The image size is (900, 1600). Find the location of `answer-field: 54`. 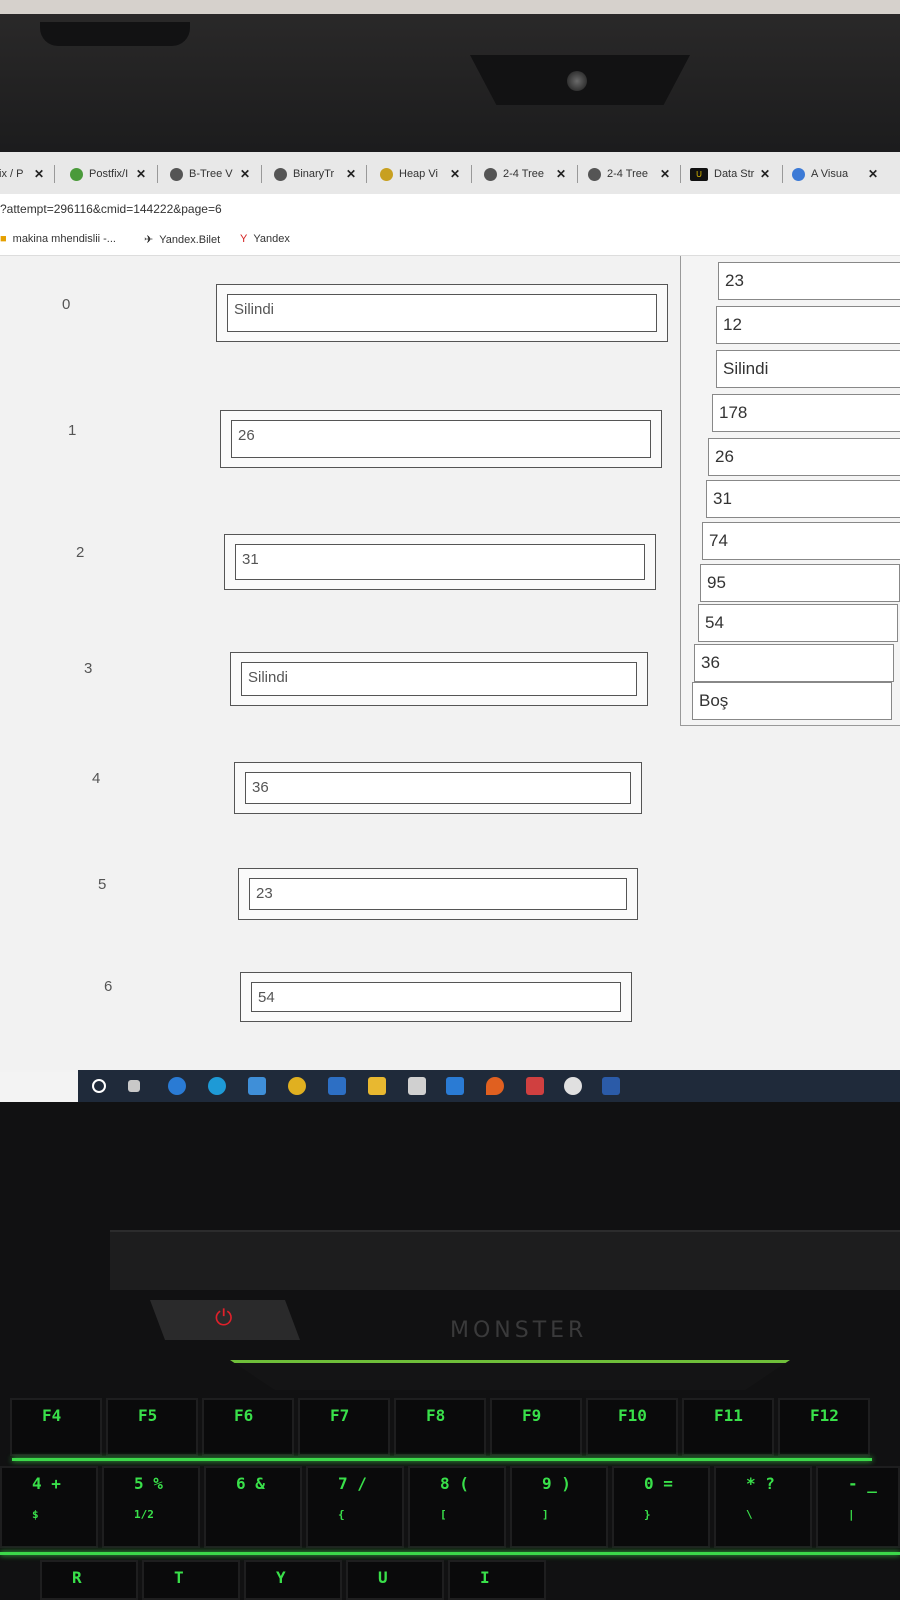

answer-field: 54 is located at coordinates (436, 997).